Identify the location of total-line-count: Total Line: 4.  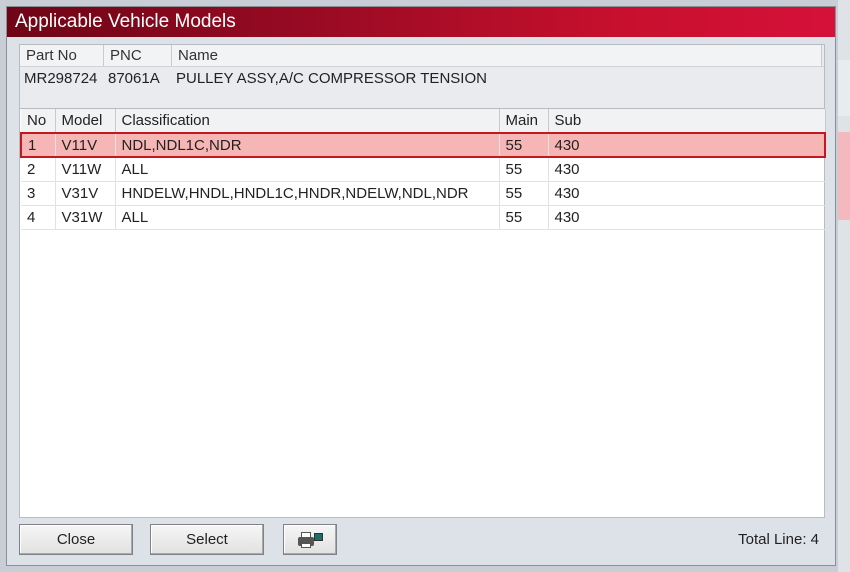
(778, 539).